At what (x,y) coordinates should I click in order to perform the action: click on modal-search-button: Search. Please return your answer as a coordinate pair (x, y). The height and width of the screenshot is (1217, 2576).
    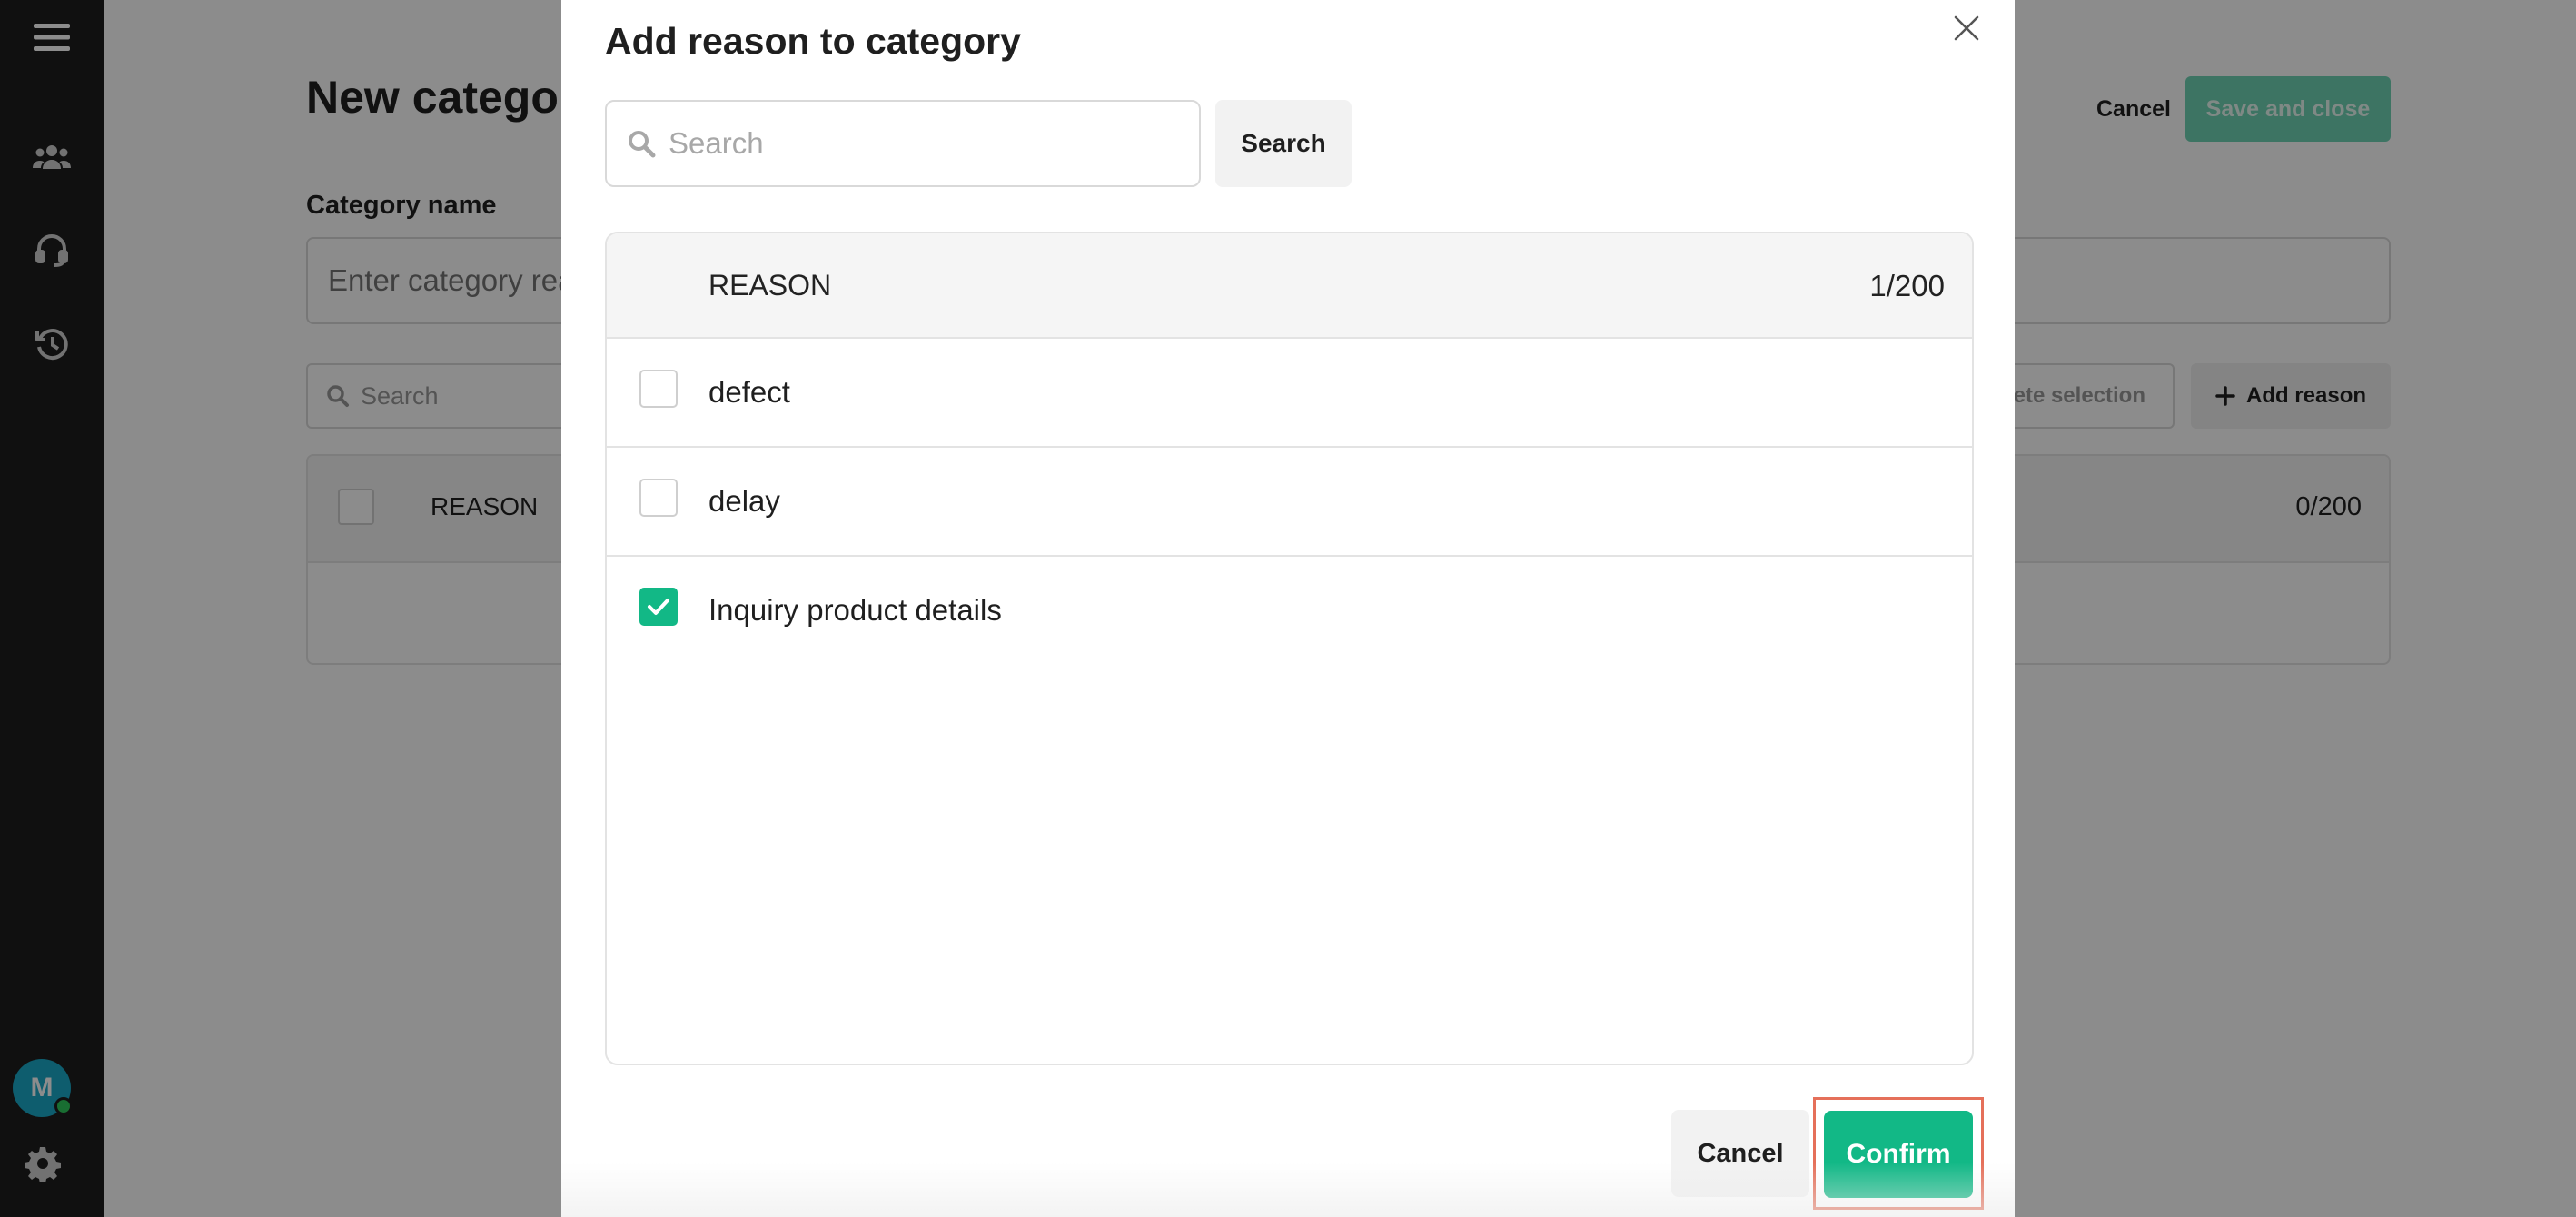
    Looking at the image, I should click on (1283, 144).